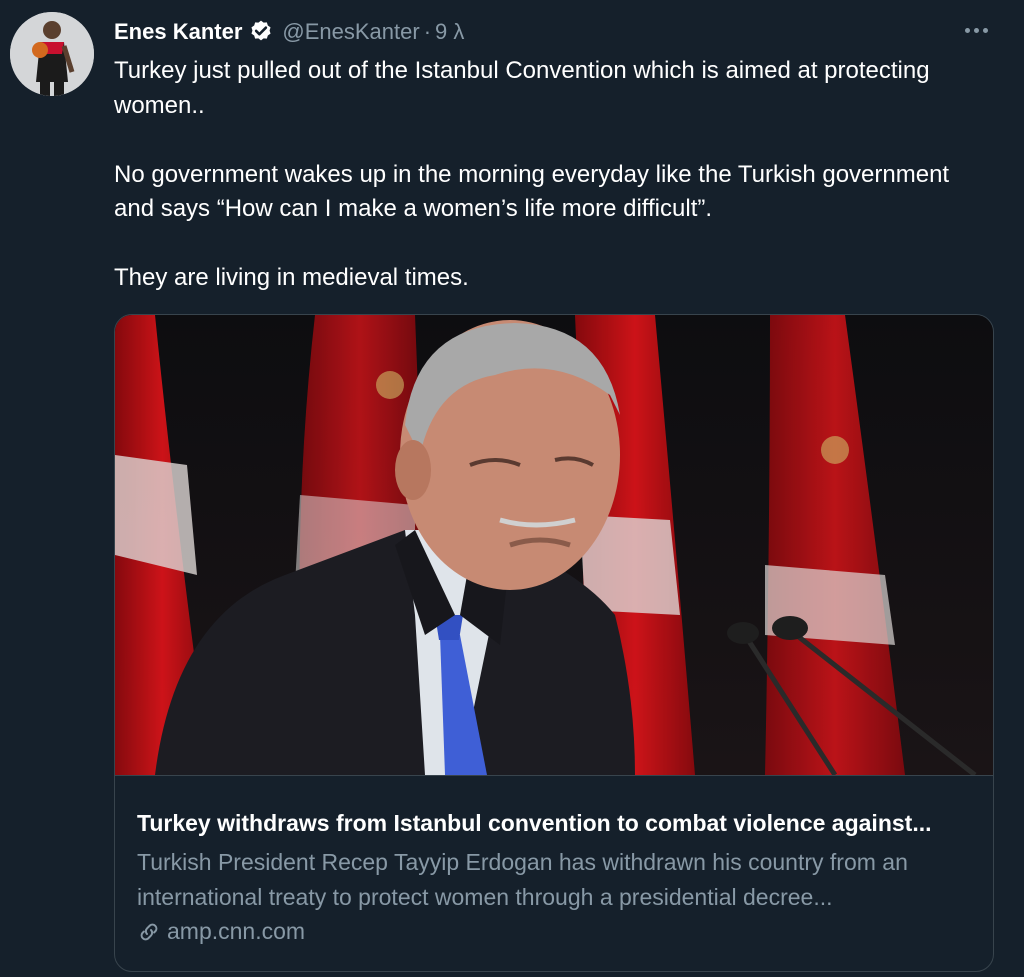 This screenshot has width=1024, height=977. Describe the element at coordinates (291, 277) in the screenshot. I see `tweet-paragraph: They are living in medieval times.` at that location.